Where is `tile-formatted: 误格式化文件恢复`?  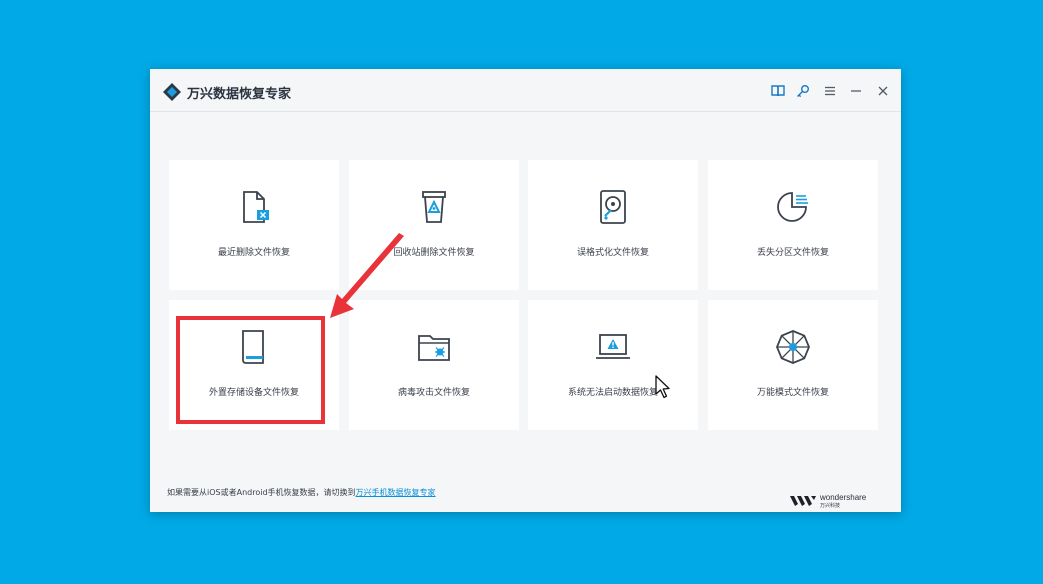
tile-formatted: 误格式化文件恢复 is located at coordinates (613, 225).